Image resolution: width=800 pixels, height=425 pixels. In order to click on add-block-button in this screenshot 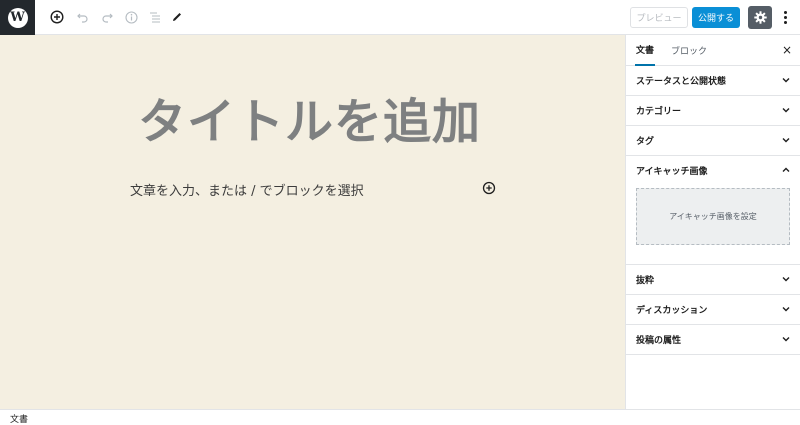, I will do `click(57, 17)`.